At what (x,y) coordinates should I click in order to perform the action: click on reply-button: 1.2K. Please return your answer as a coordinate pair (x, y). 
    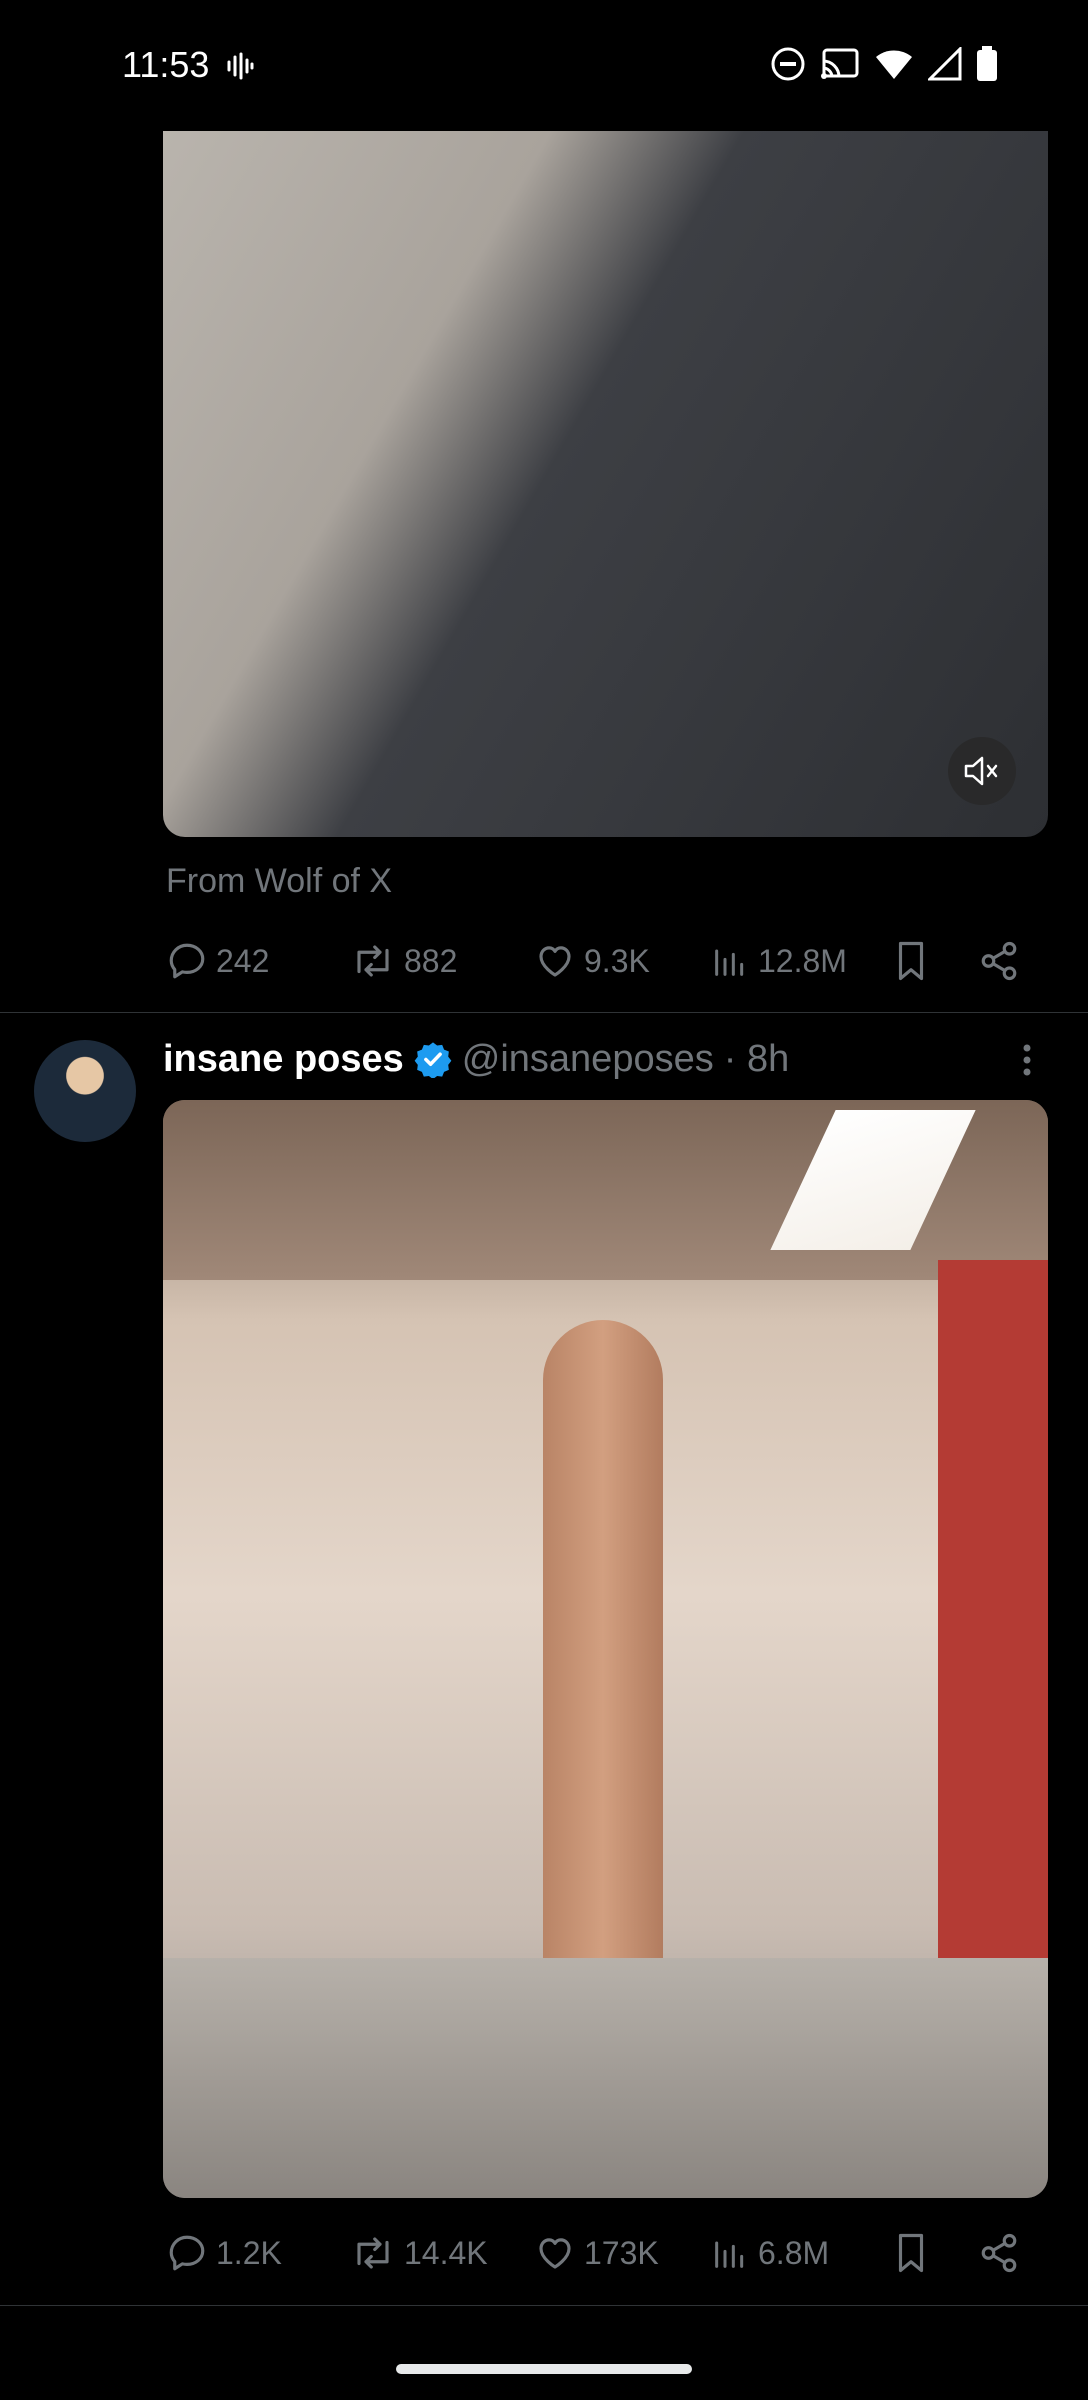
    Looking at the image, I should click on (224, 2253).